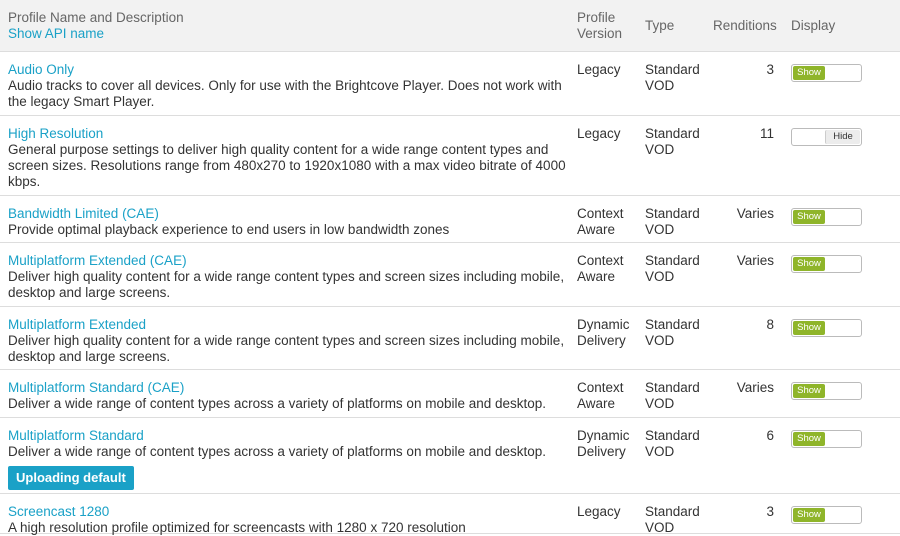 The height and width of the screenshot is (536, 900). I want to click on profile-version-cell: Context Aware, so click(610, 269).